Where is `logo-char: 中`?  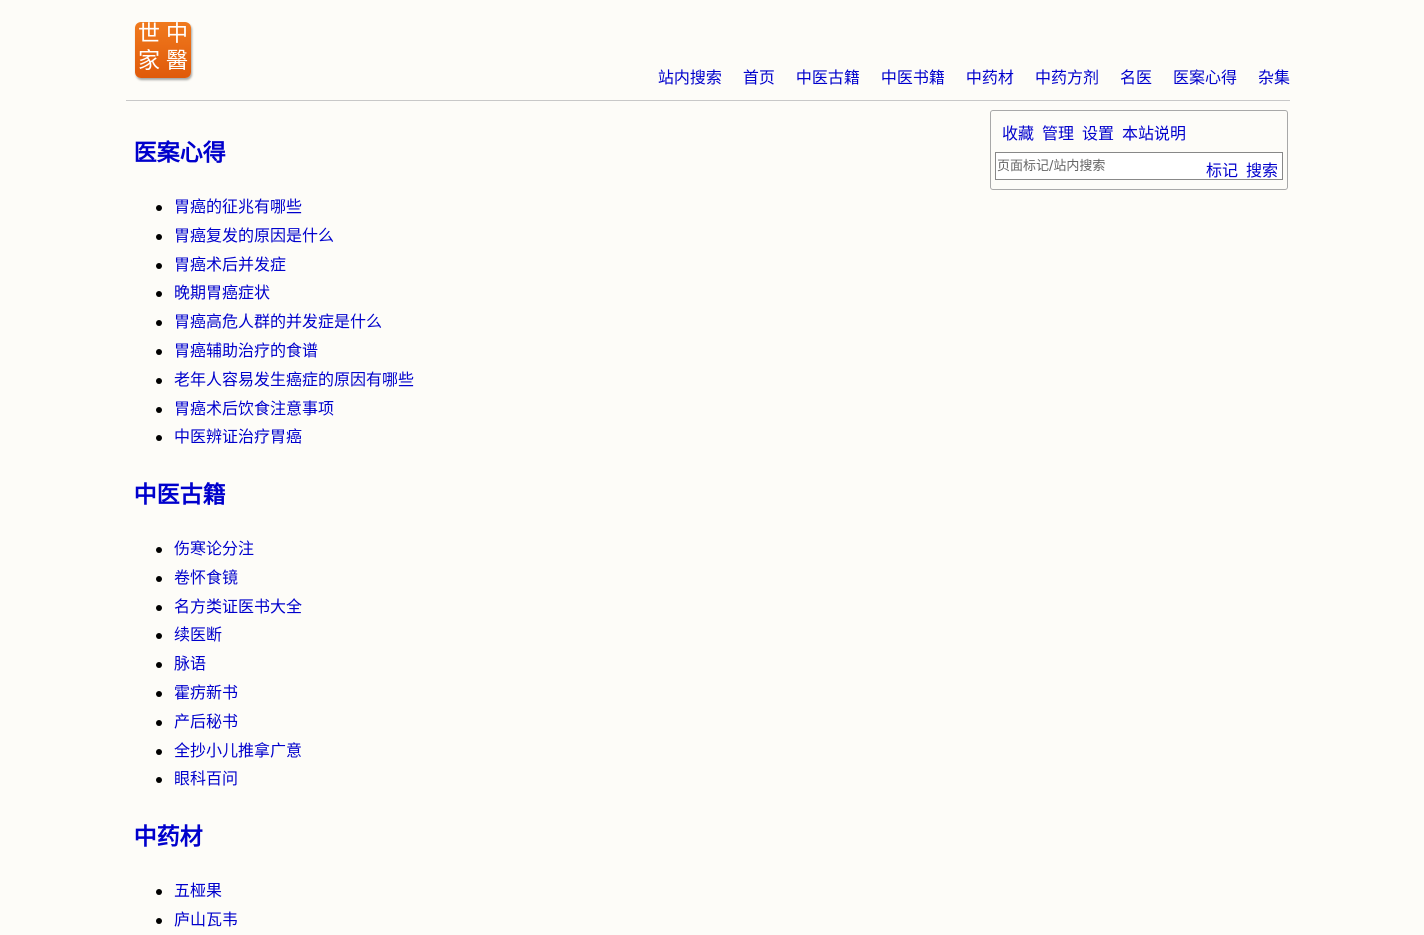
logo-char: 中 is located at coordinates (176, 34).